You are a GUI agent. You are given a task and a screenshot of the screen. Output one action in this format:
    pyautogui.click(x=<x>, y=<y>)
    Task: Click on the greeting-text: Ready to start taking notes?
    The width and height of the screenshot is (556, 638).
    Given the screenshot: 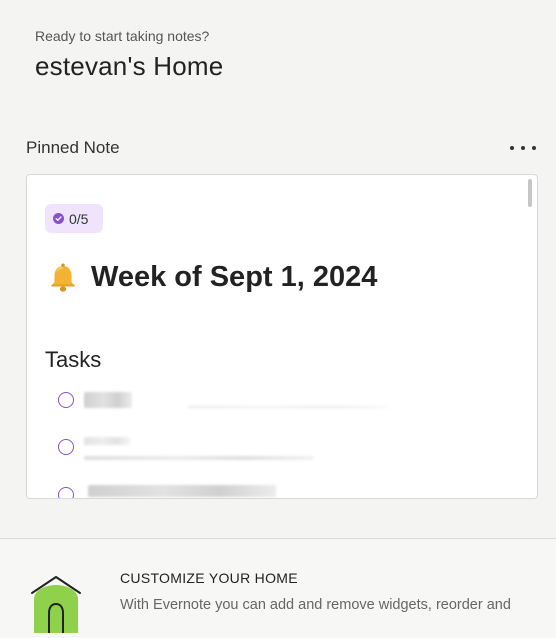 What is the action you would take?
    pyautogui.click(x=122, y=36)
    